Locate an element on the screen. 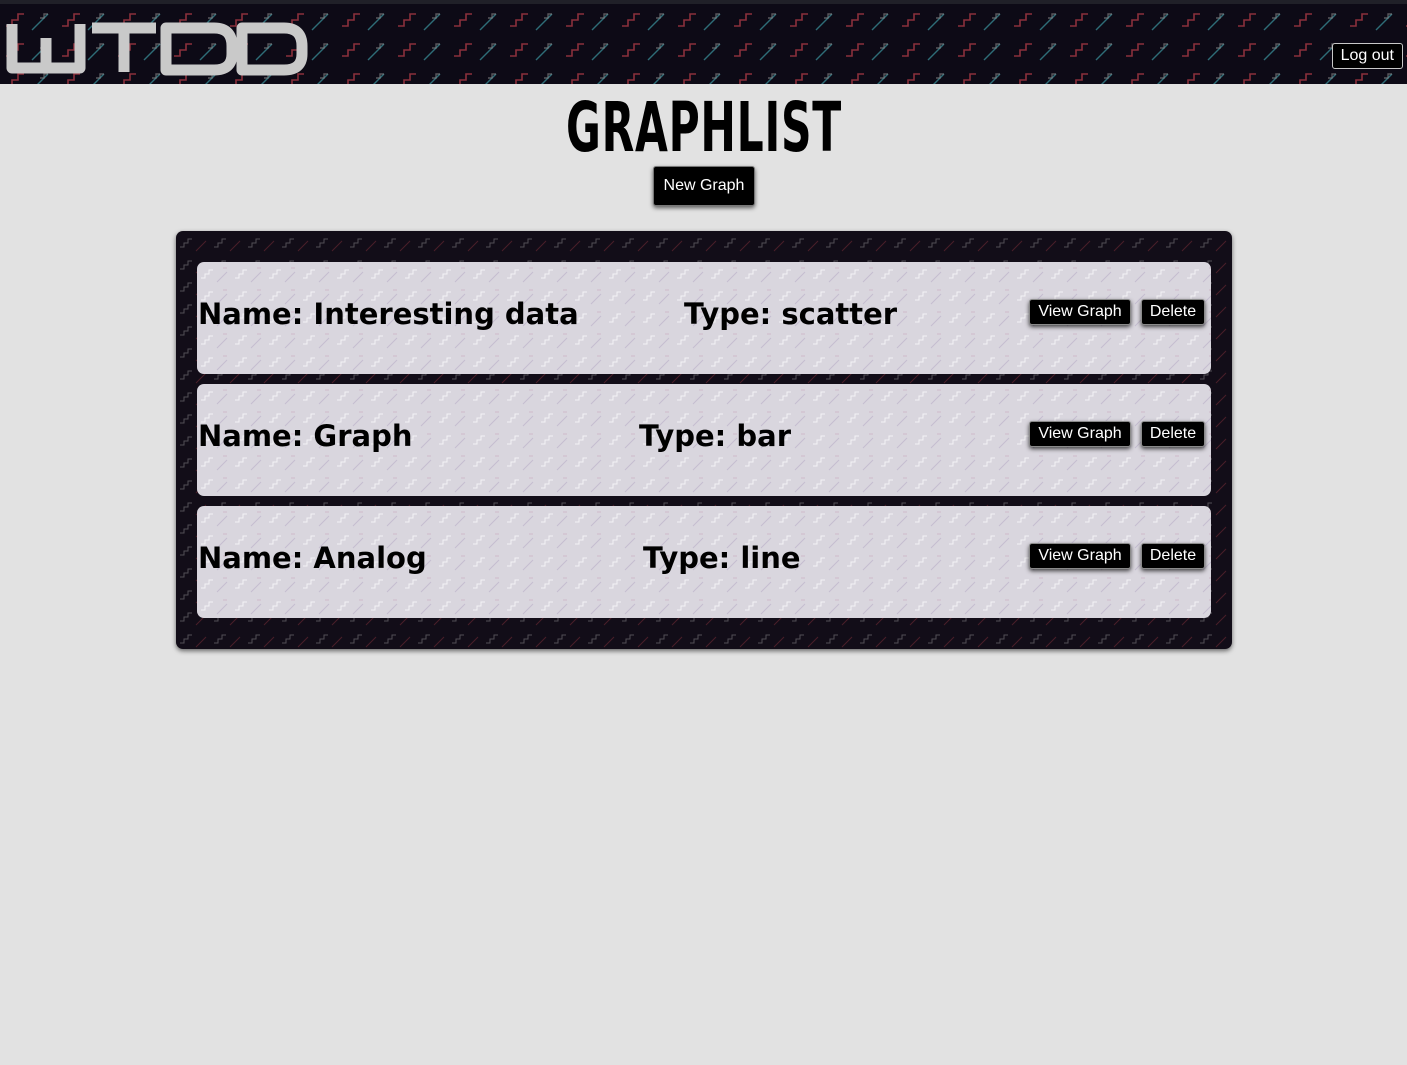  graph-type: Type: scatter is located at coordinates (791, 314).